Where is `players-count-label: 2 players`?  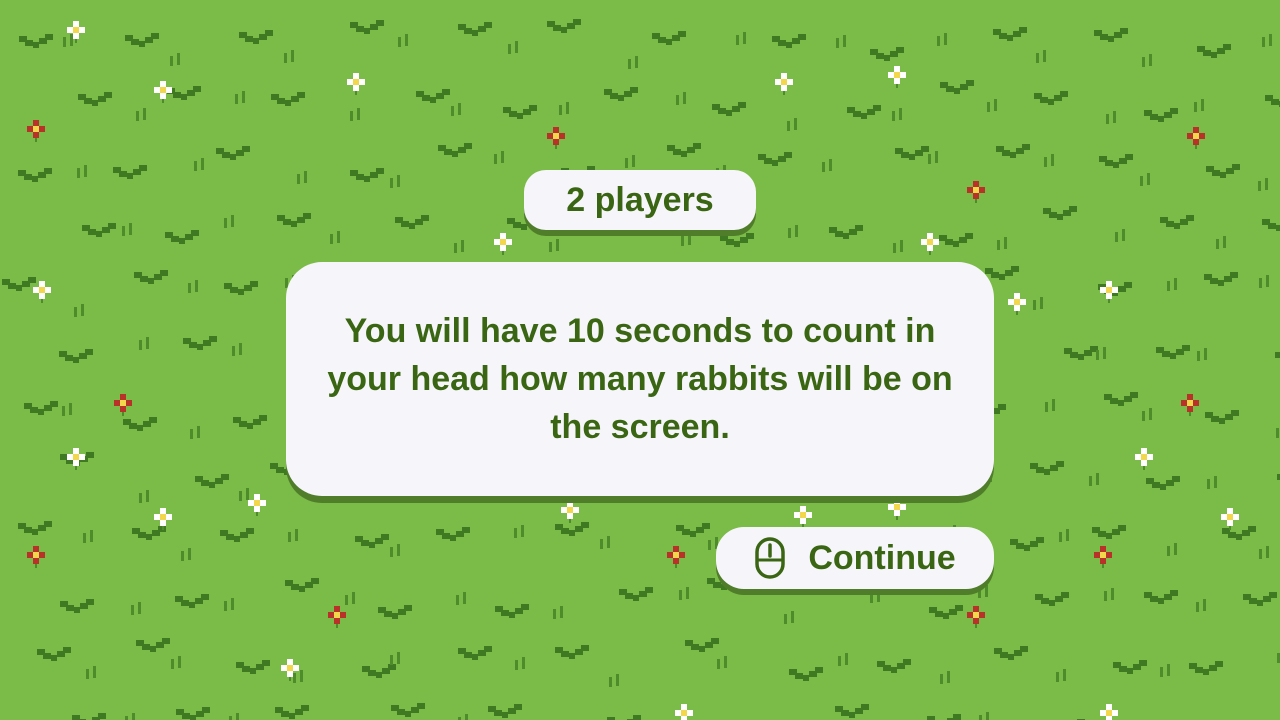
players-count-label: 2 players is located at coordinates (640, 199).